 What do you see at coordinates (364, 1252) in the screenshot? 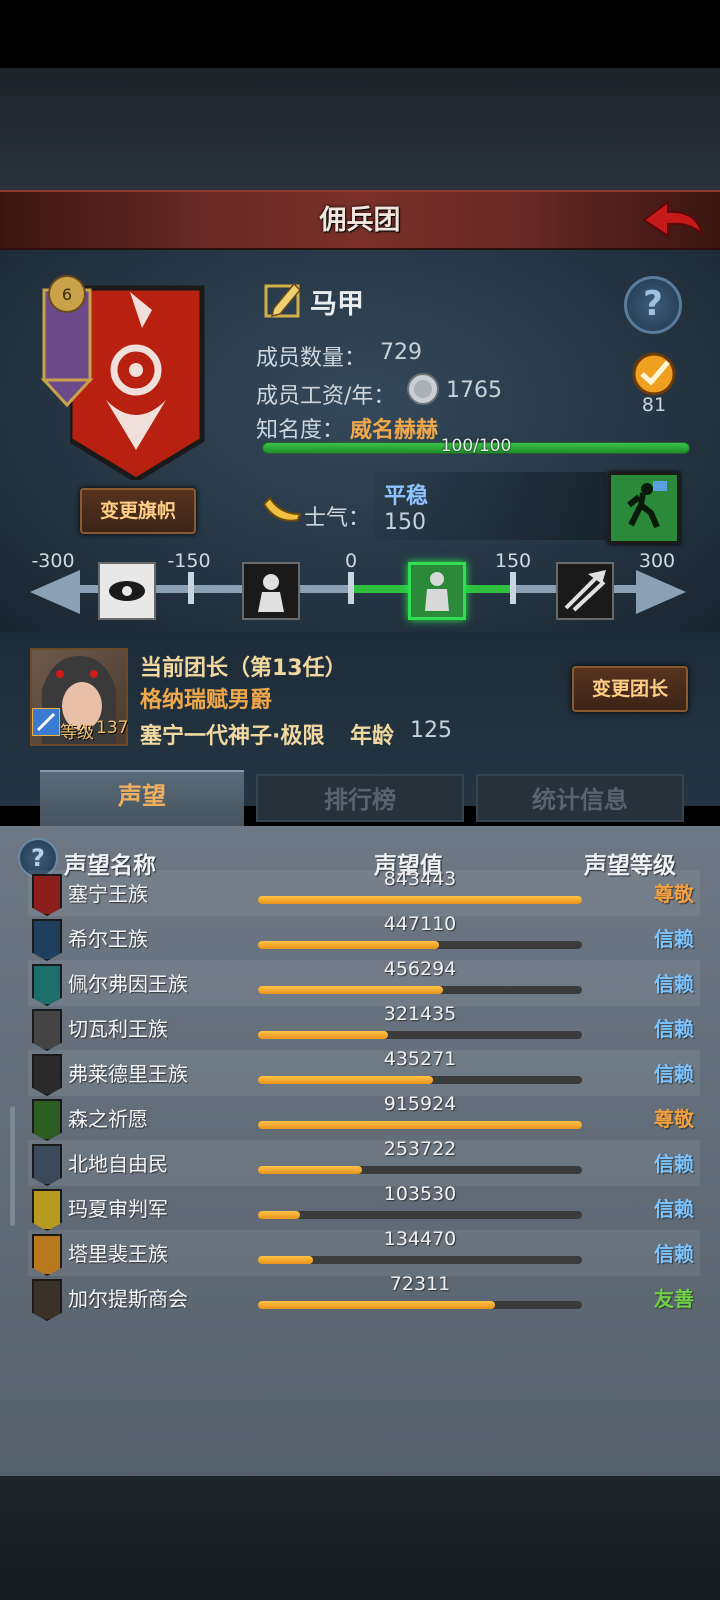
I see `list-item: 塔里裴王族 134470 信赖` at bounding box center [364, 1252].